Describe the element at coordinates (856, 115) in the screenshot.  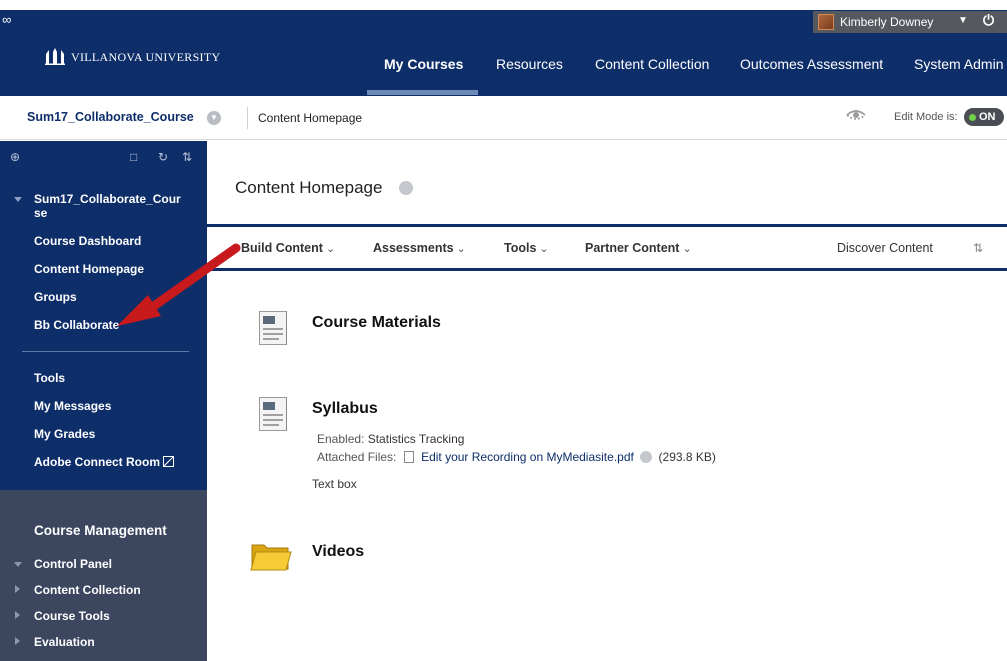
I see `student-preview-eye-icon` at that location.